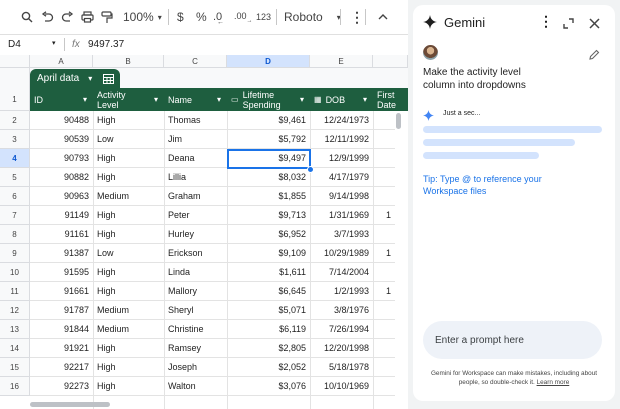  What do you see at coordinates (15, 329) in the screenshot?
I see `row-header: 13` at bounding box center [15, 329].